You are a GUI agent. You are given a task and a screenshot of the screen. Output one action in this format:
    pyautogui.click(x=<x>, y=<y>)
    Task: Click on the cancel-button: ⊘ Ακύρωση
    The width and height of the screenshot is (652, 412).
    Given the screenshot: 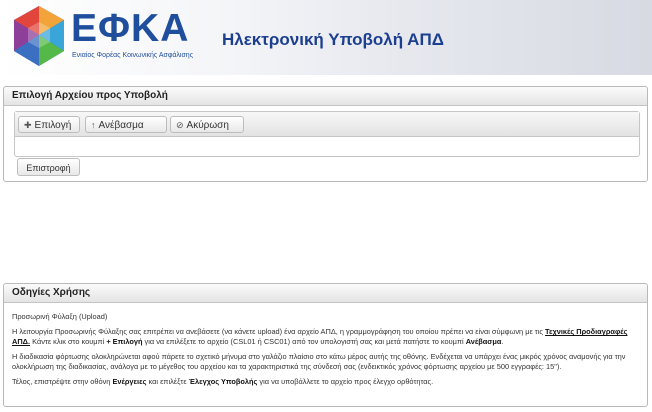 What is the action you would take?
    pyautogui.click(x=207, y=124)
    